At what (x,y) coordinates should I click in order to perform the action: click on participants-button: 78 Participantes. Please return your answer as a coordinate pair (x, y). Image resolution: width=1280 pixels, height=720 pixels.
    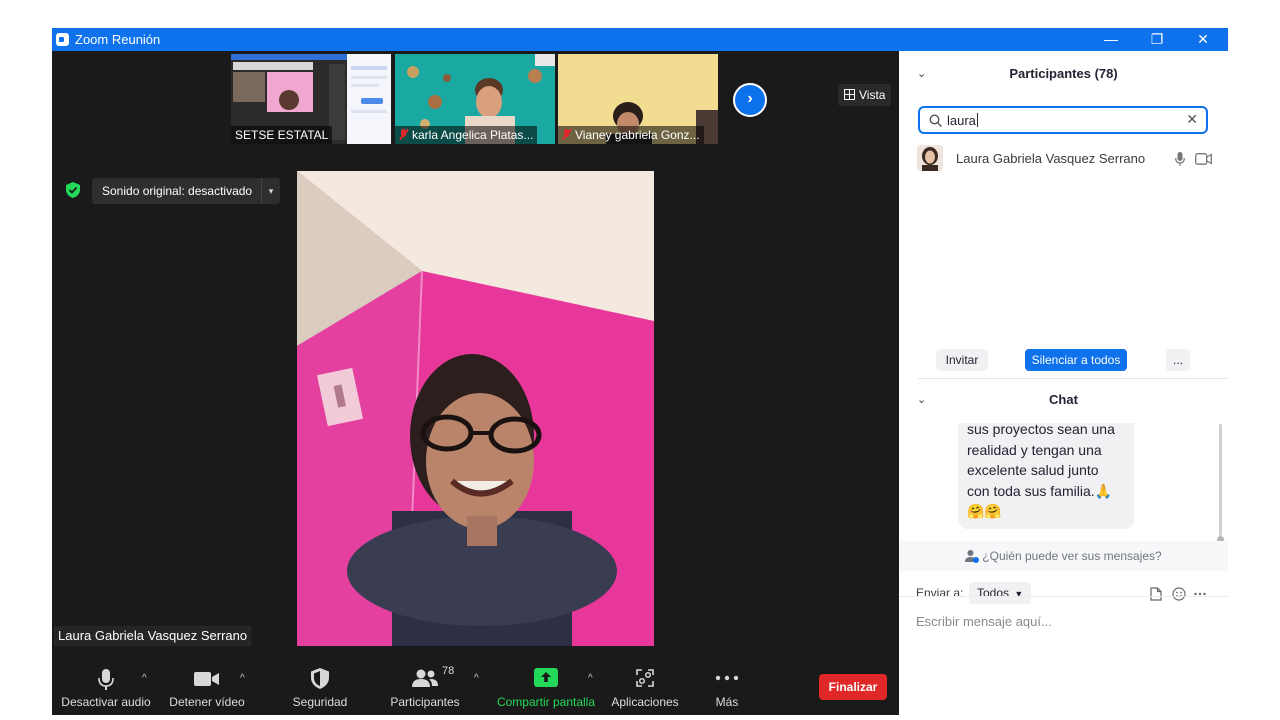
    Looking at the image, I should click on (425, 684).